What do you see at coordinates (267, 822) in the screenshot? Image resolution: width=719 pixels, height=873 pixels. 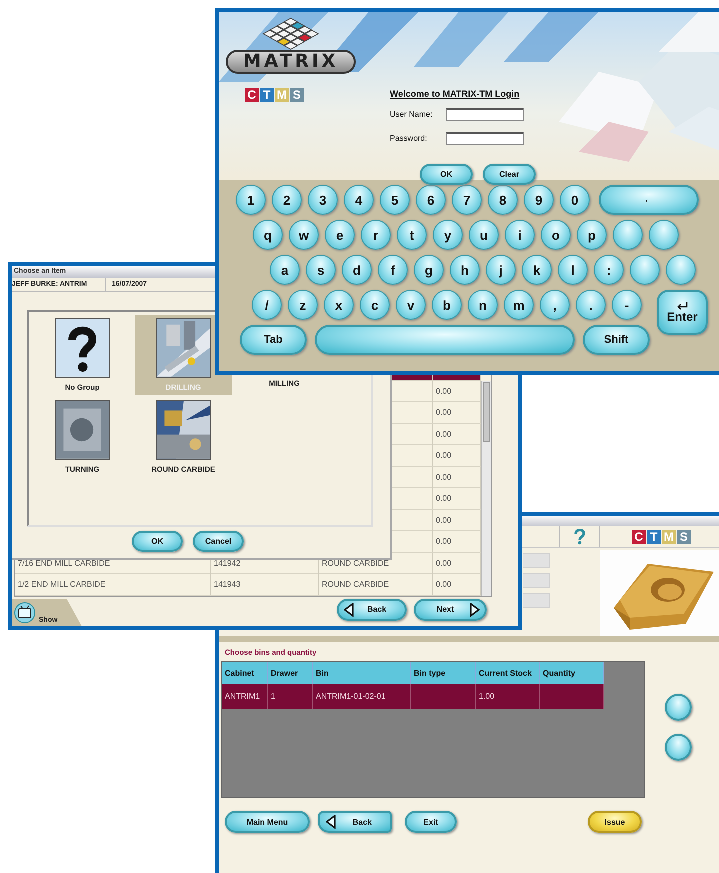 I see `main-menu-button: Main Menu` at bounding box center [267, 822].